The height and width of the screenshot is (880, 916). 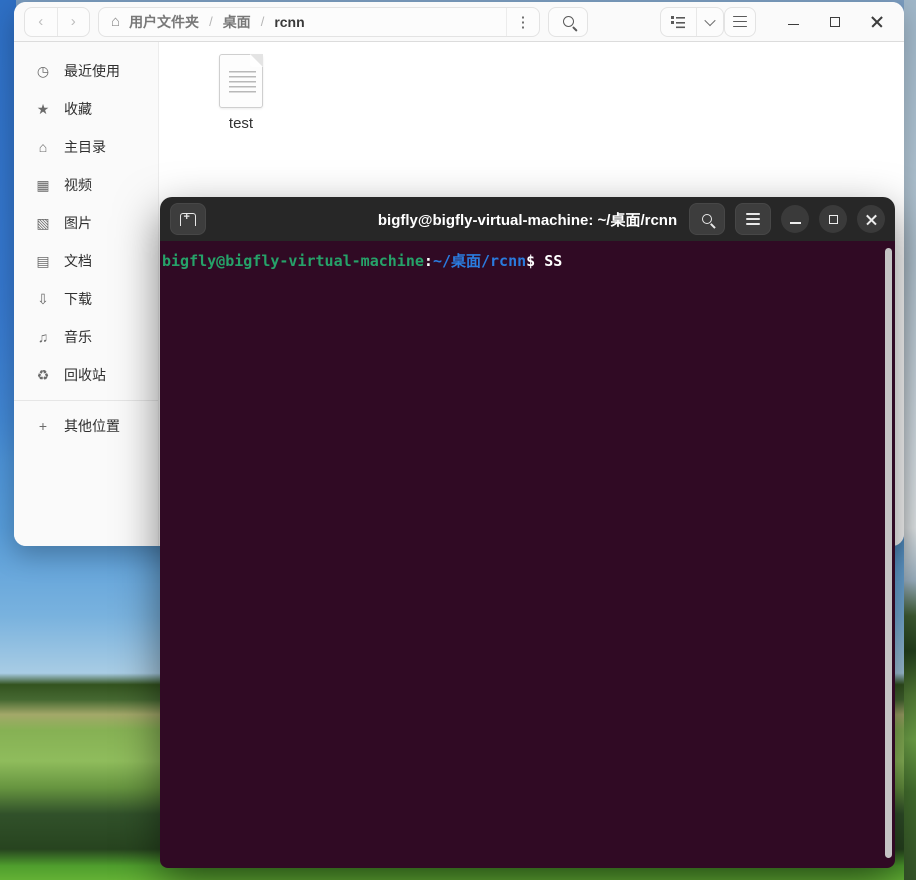 I want to click on prompt-dollar: $, so click(x=531, y=261).